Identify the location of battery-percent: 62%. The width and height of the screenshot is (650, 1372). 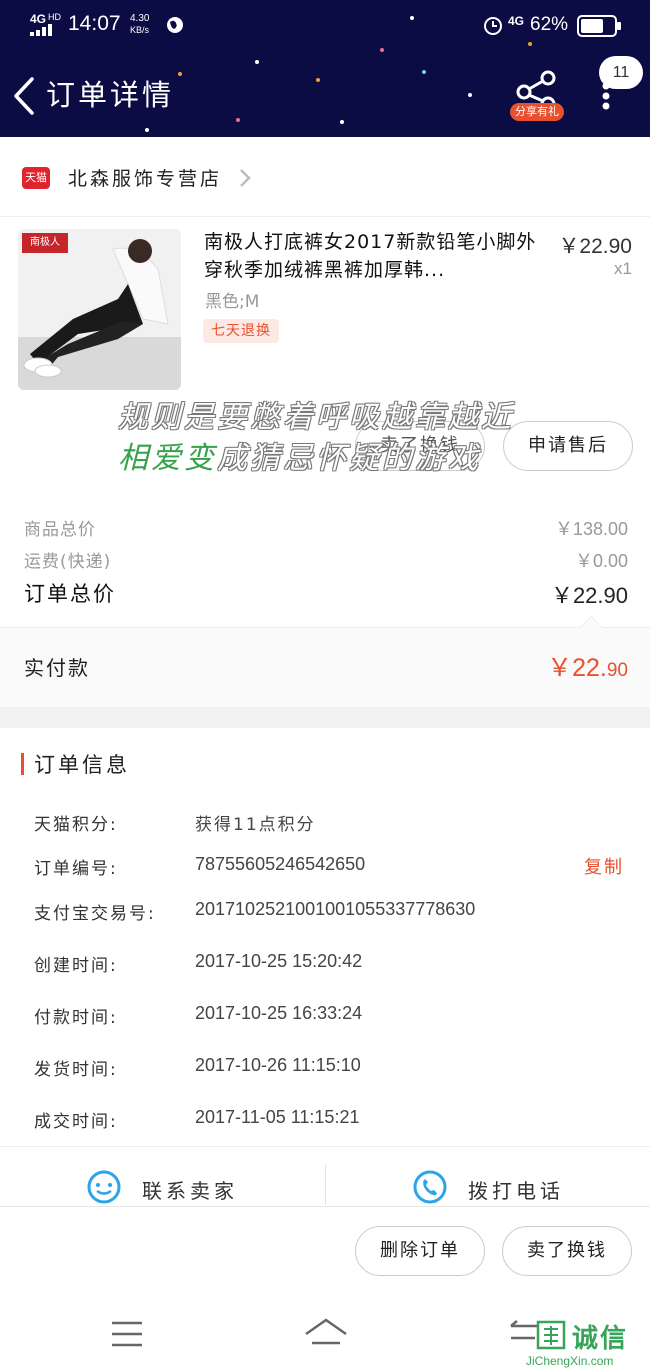
(549, 24).